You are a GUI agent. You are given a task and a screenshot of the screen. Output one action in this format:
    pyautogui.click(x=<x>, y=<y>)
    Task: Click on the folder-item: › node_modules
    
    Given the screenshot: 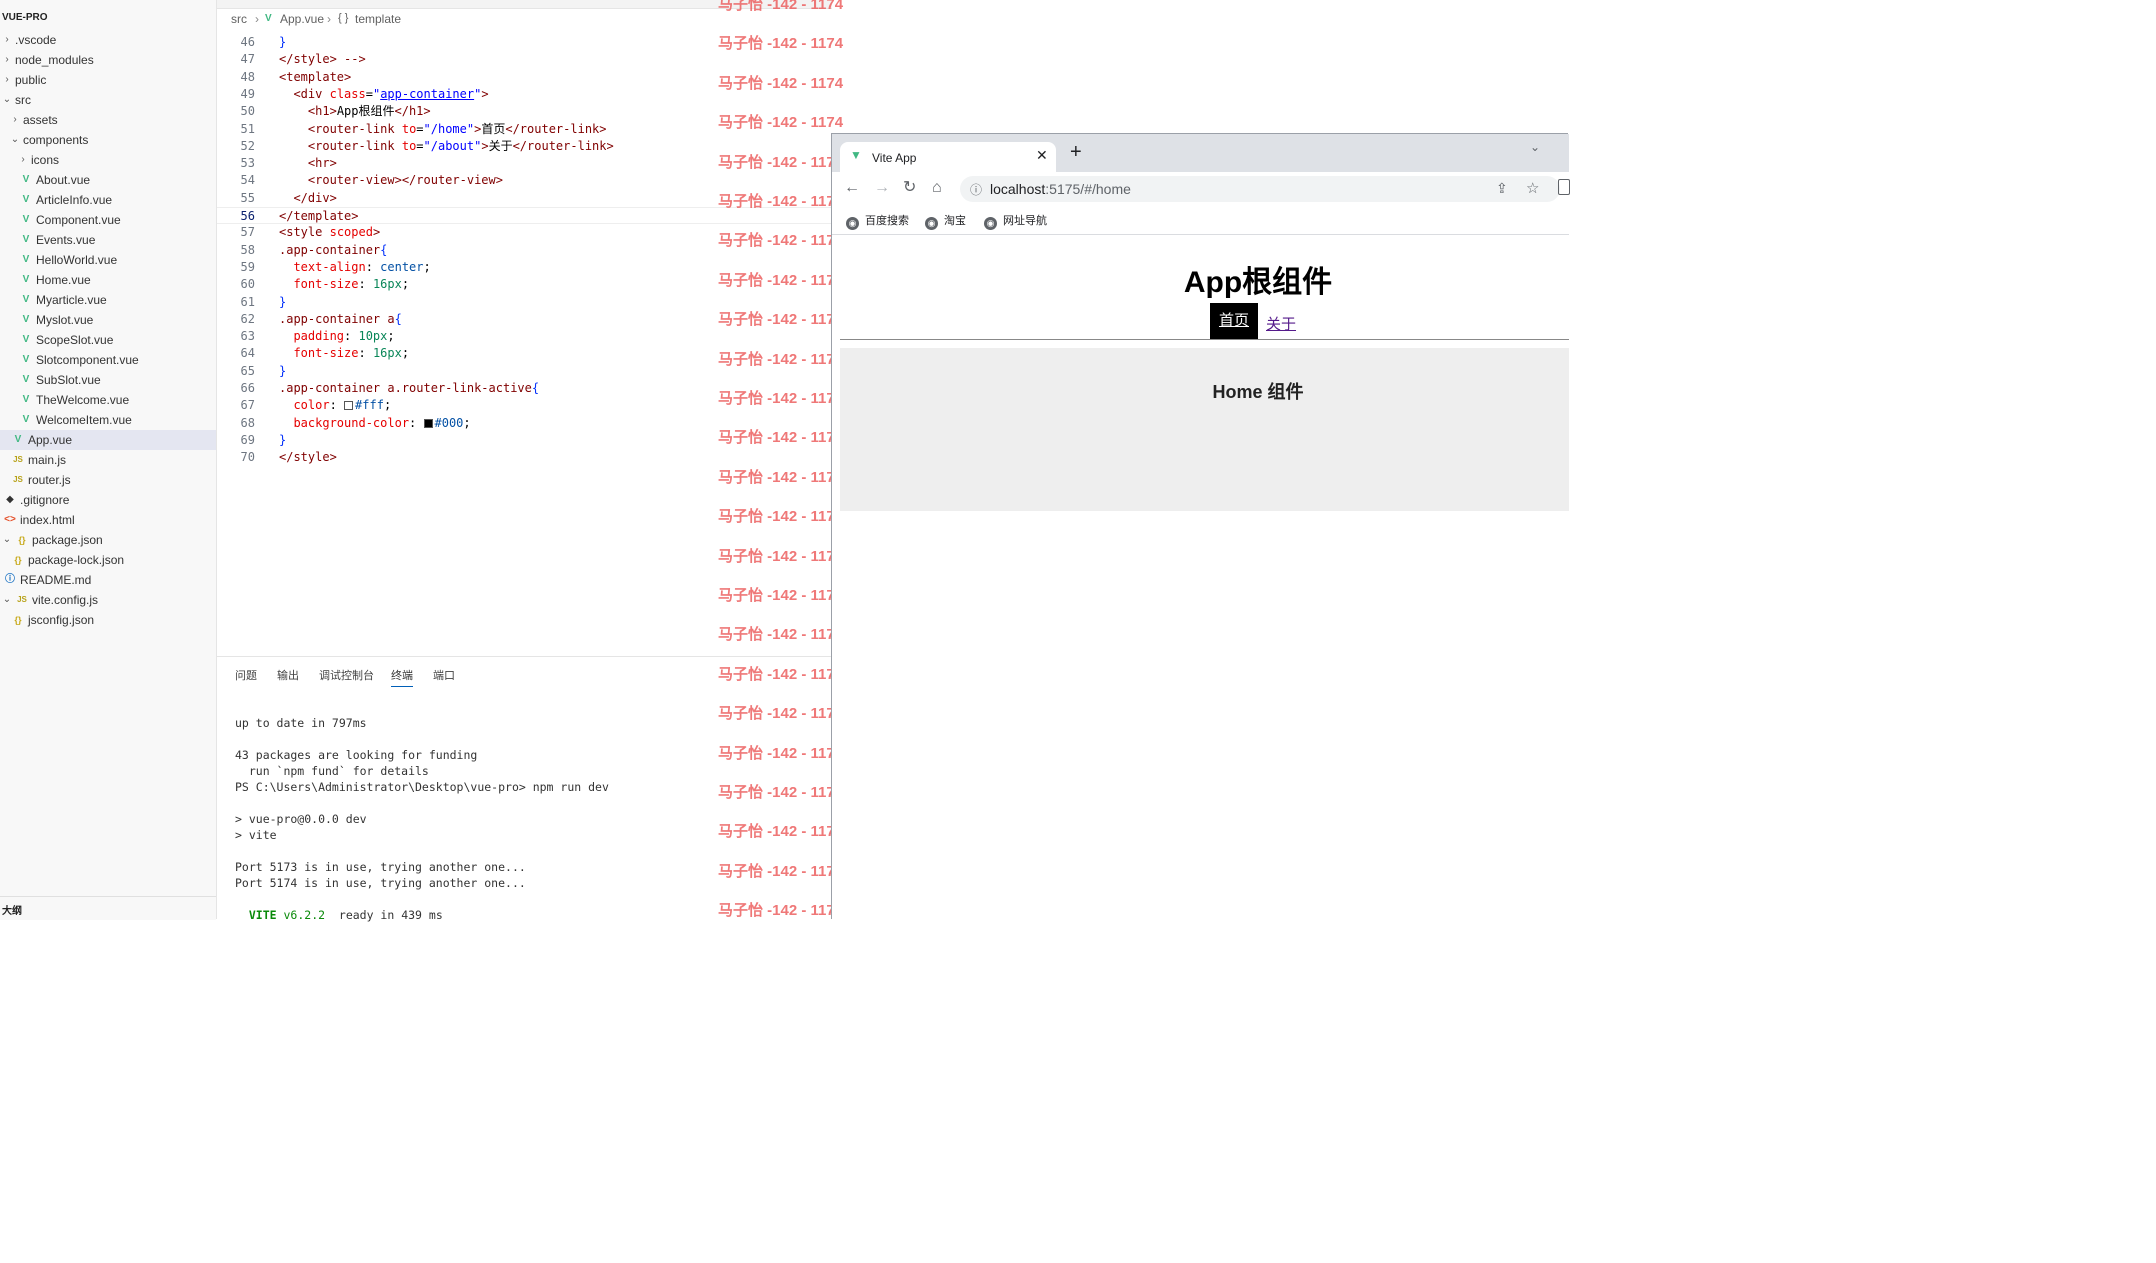 What is the action you would take?
    pyautogui.click(x=108, y=60)
    